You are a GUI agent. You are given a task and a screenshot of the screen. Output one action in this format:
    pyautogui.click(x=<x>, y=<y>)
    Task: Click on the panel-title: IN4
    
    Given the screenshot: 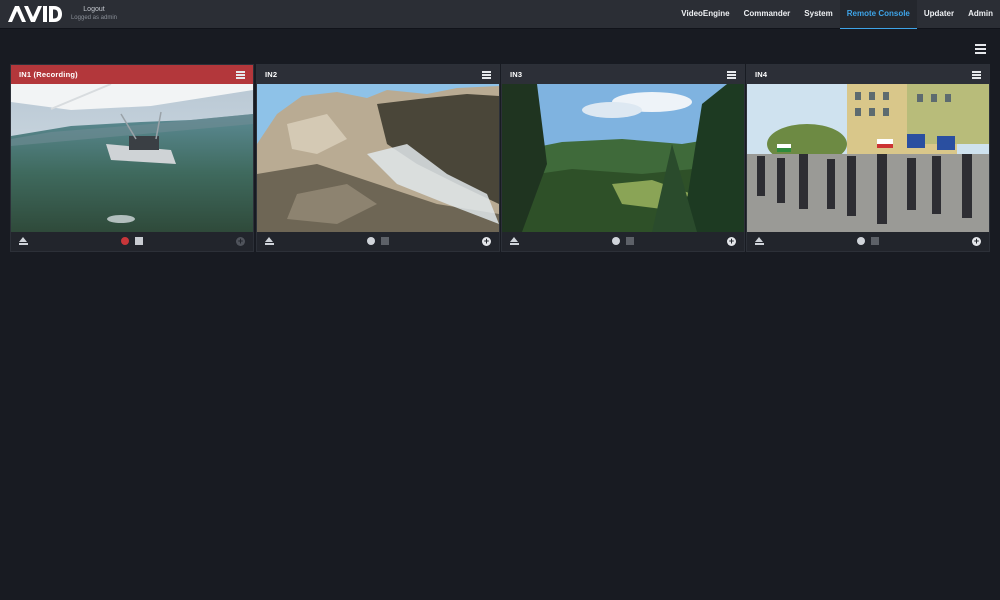 What is the action you would take?
    pyautogui.click(x=761, y=74)
    